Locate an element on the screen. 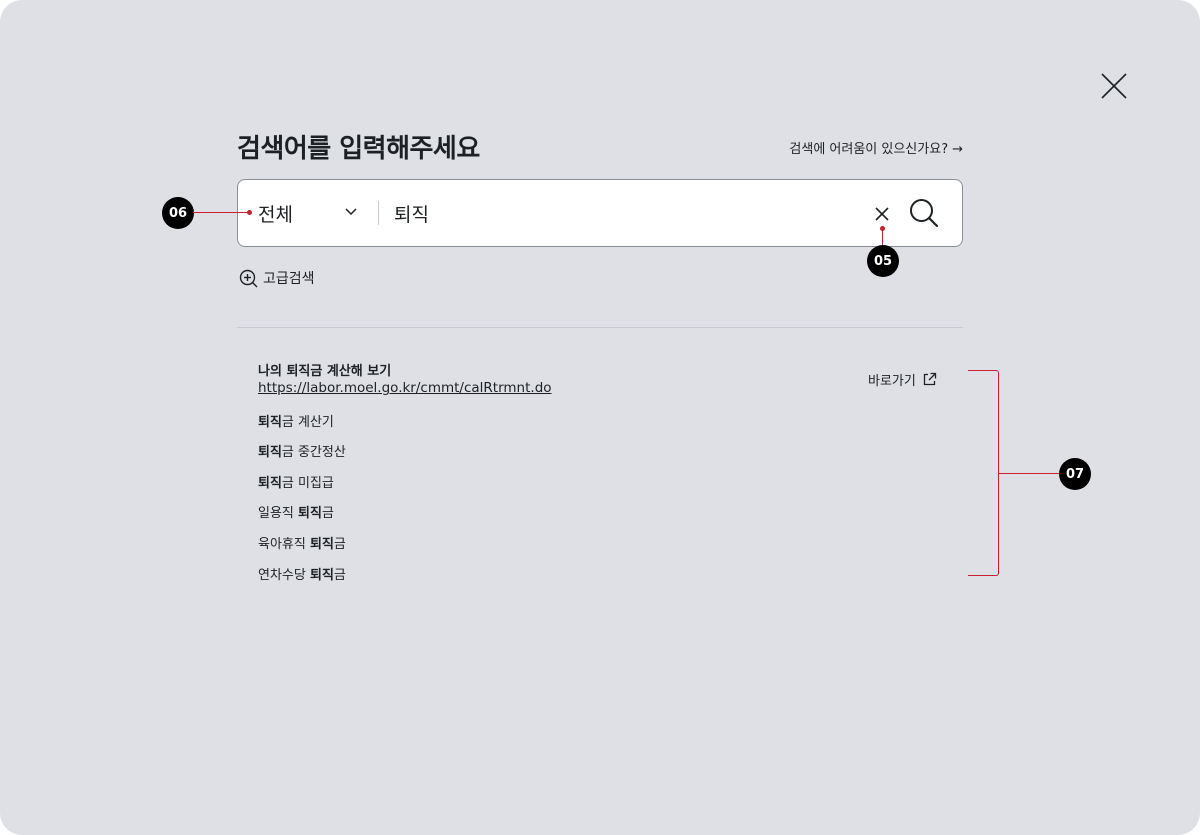 Image resolution: width=1200 pixels, height=835 pixels. section-divider is located at coordinates (600, 327).